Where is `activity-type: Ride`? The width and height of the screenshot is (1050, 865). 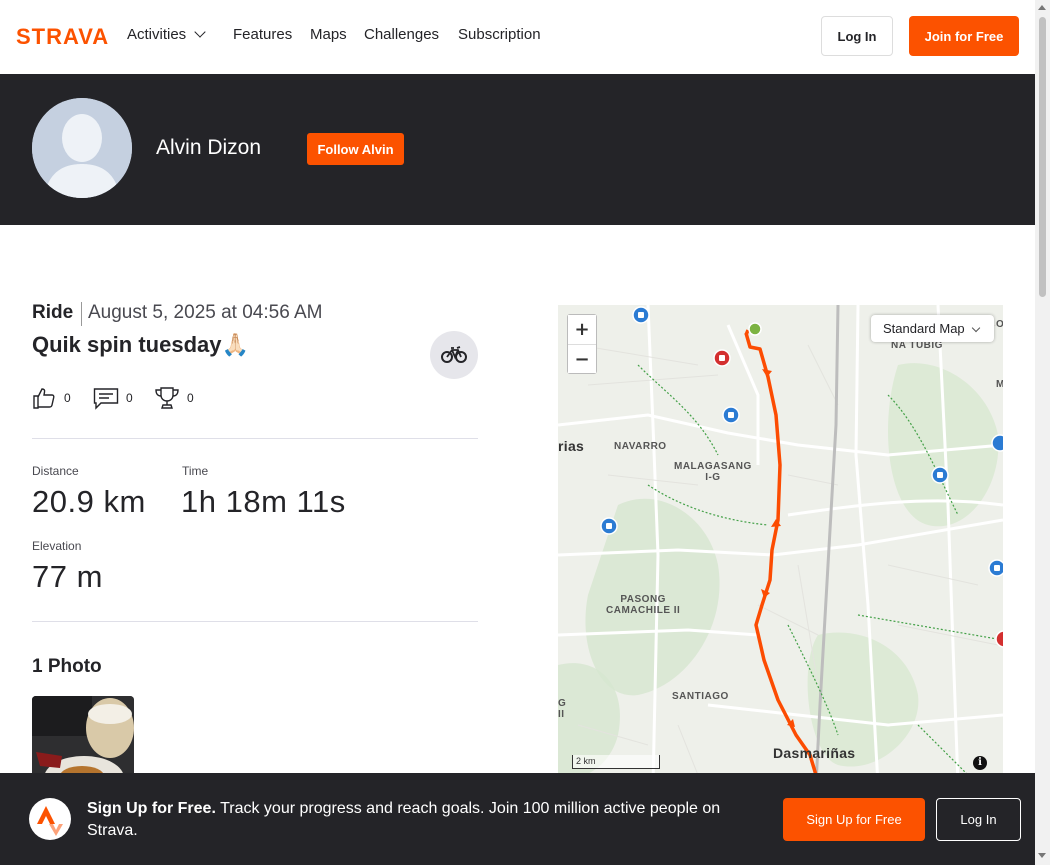
activity-type: Ride is located at coordinates (57, 314).